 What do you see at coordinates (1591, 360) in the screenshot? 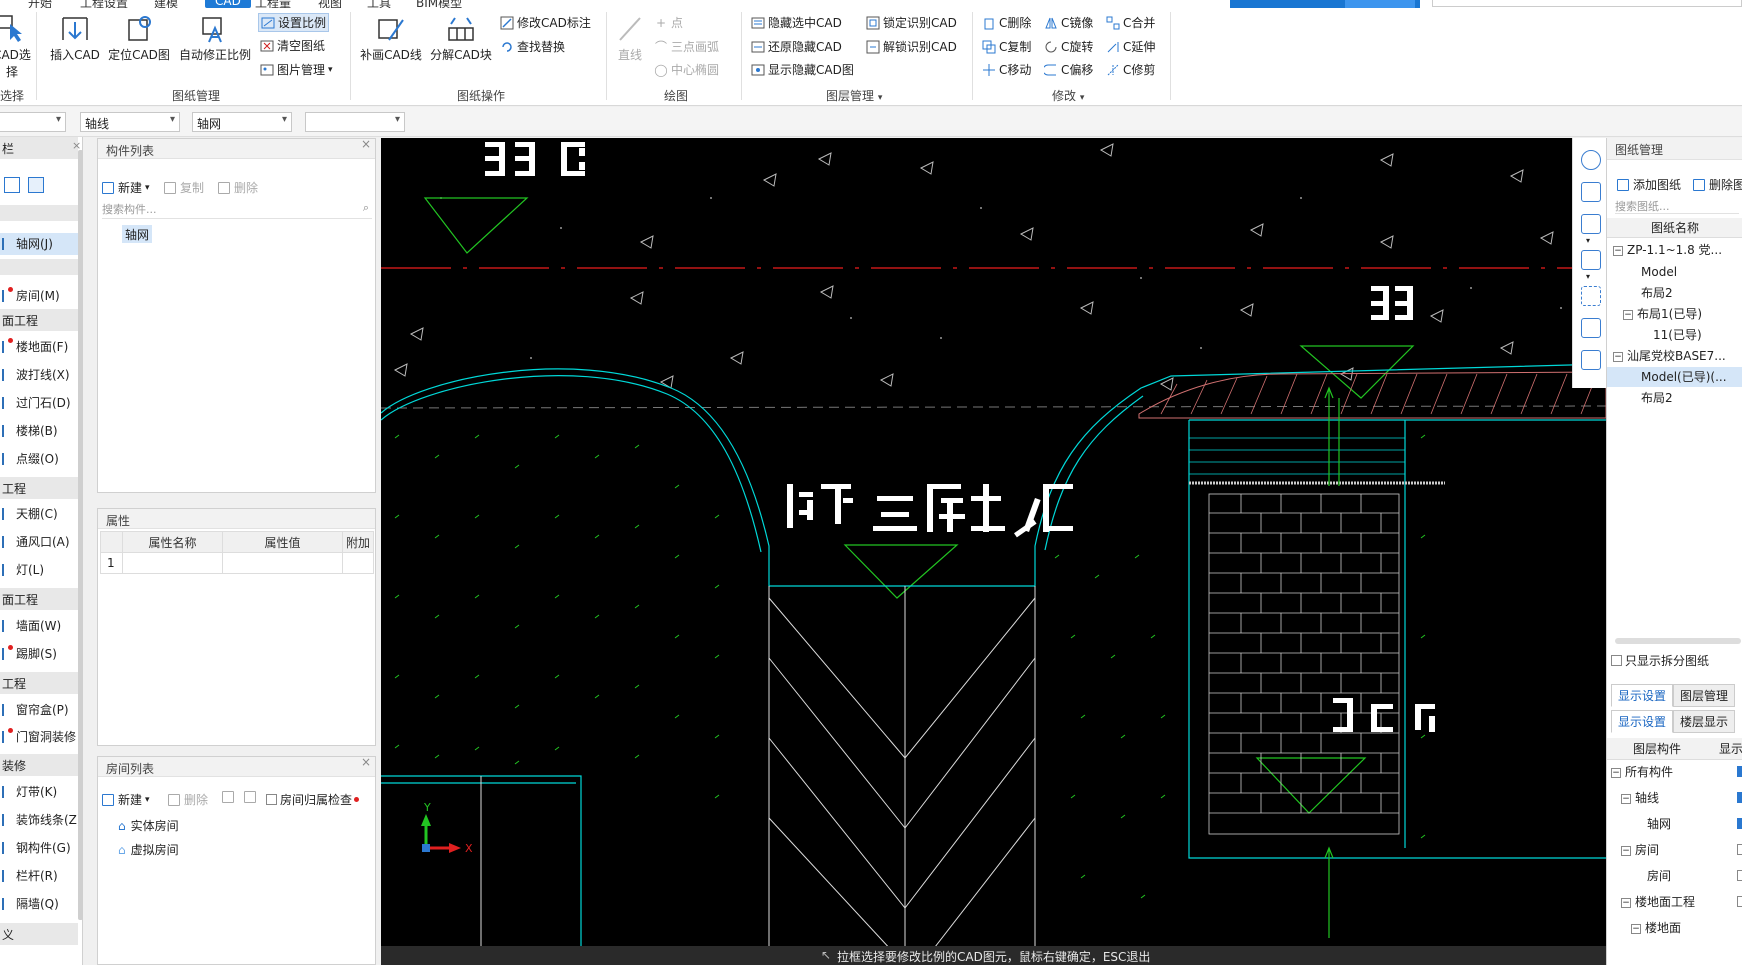
I see `layer-list-icon` at bounding box center [1591, 360].